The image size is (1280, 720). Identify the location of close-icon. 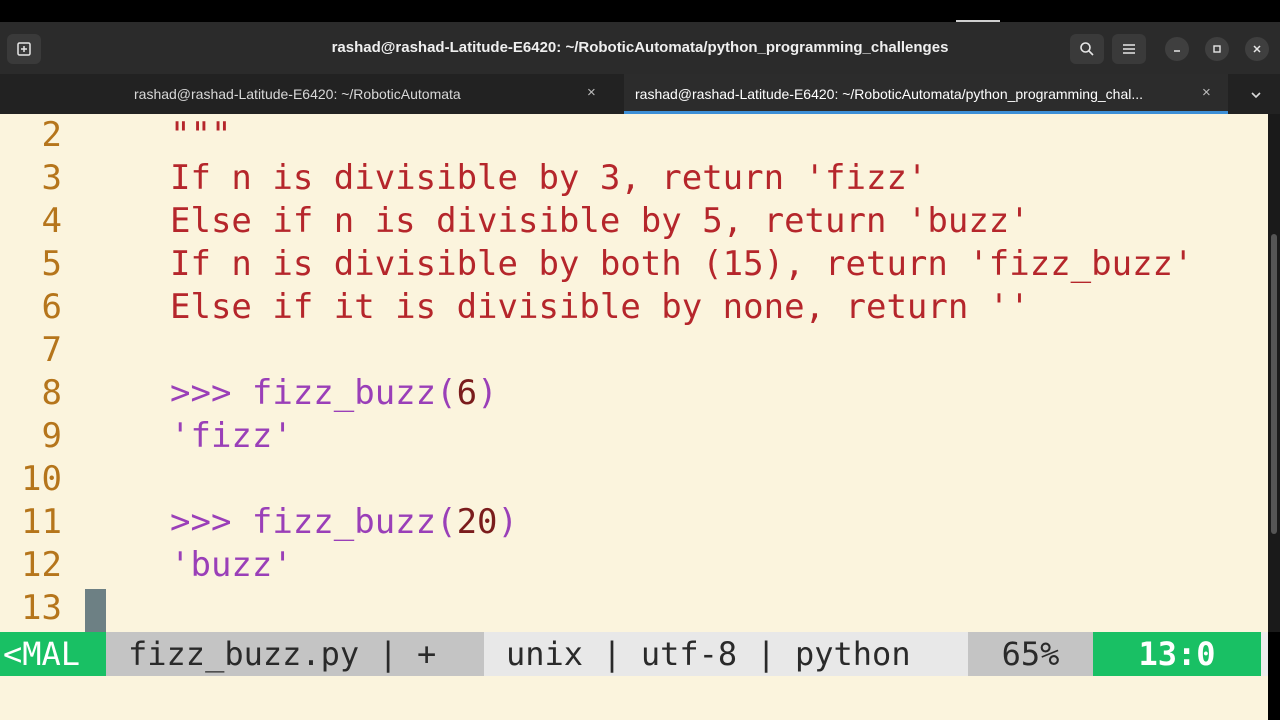
(1257, 49).